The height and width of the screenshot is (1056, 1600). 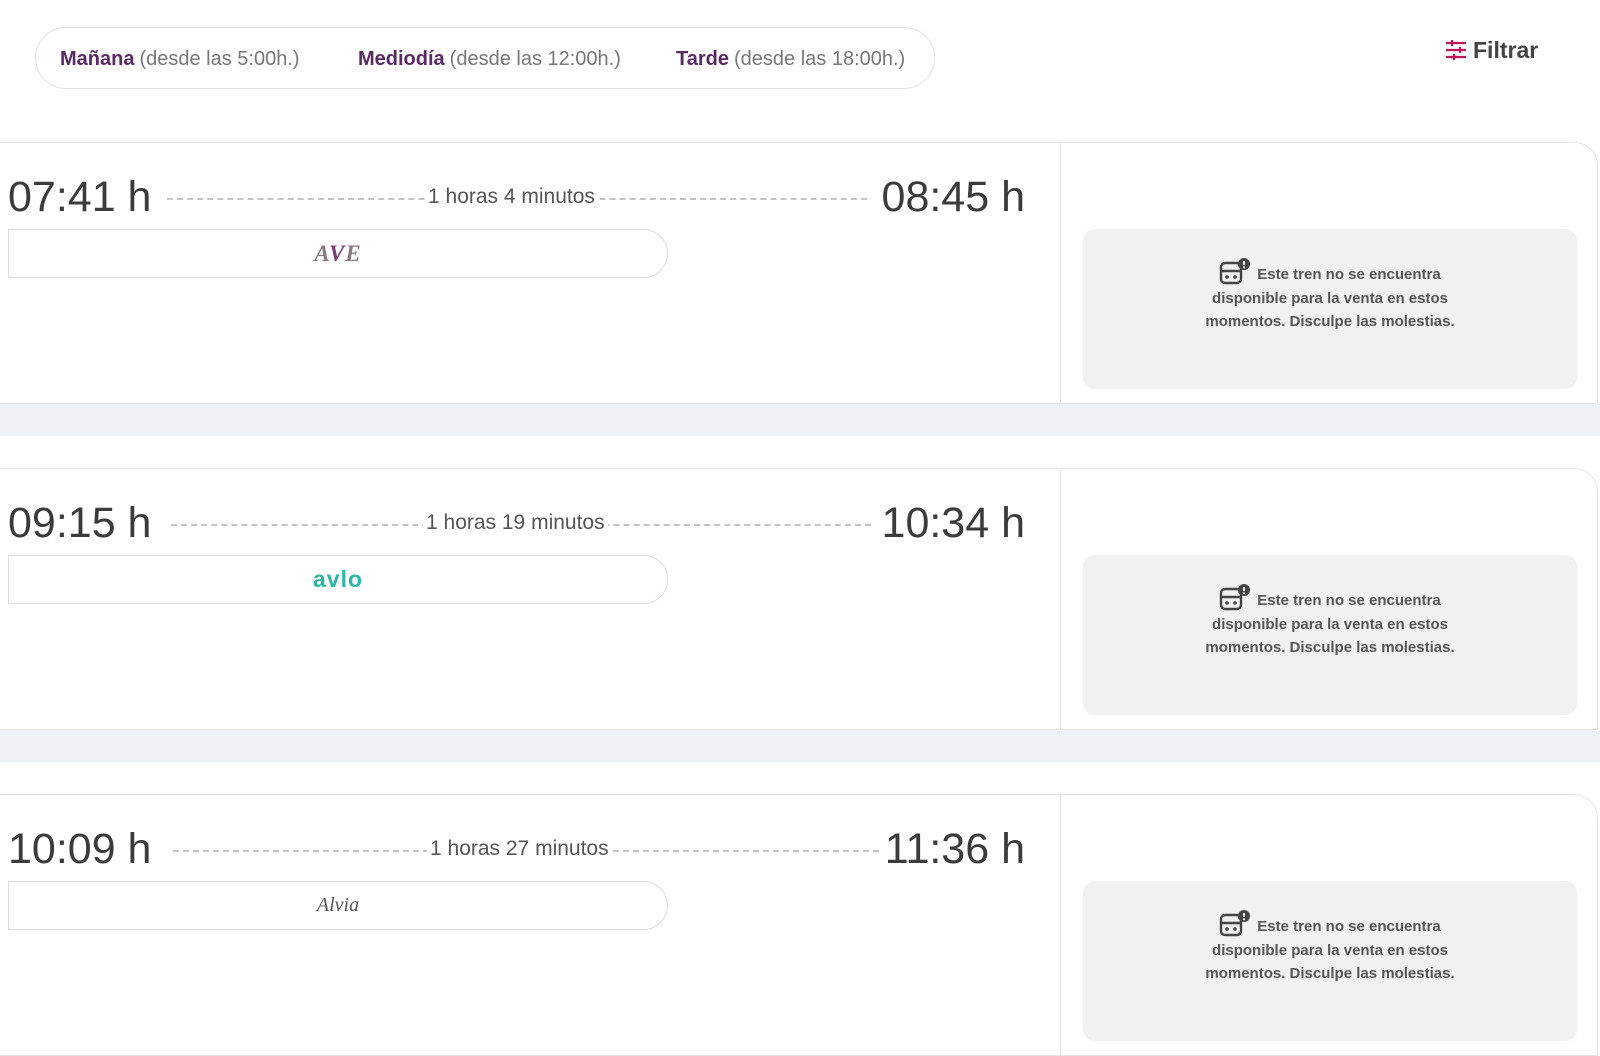 I want to click on ave-logo: AVE, so click(x=338, y=253).